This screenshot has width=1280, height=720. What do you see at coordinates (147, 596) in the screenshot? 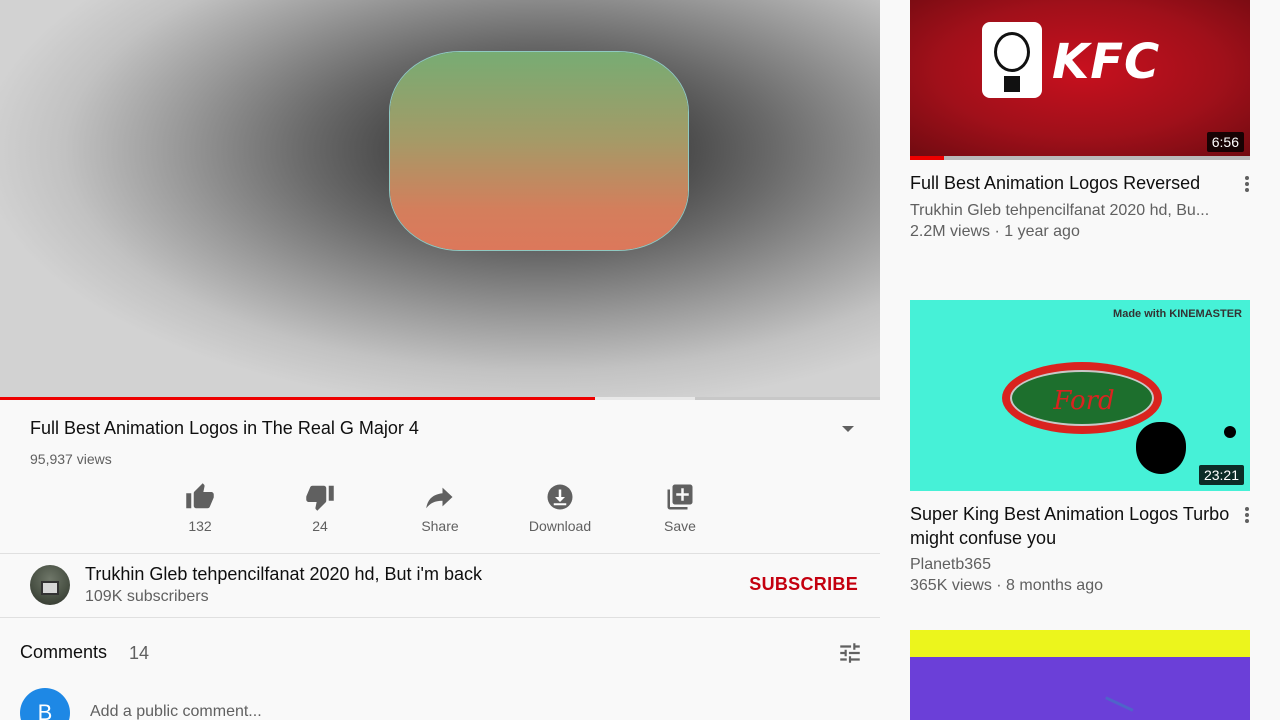
I see `subscriber-count: 109K subscribers` at bounding box center [147, 596].